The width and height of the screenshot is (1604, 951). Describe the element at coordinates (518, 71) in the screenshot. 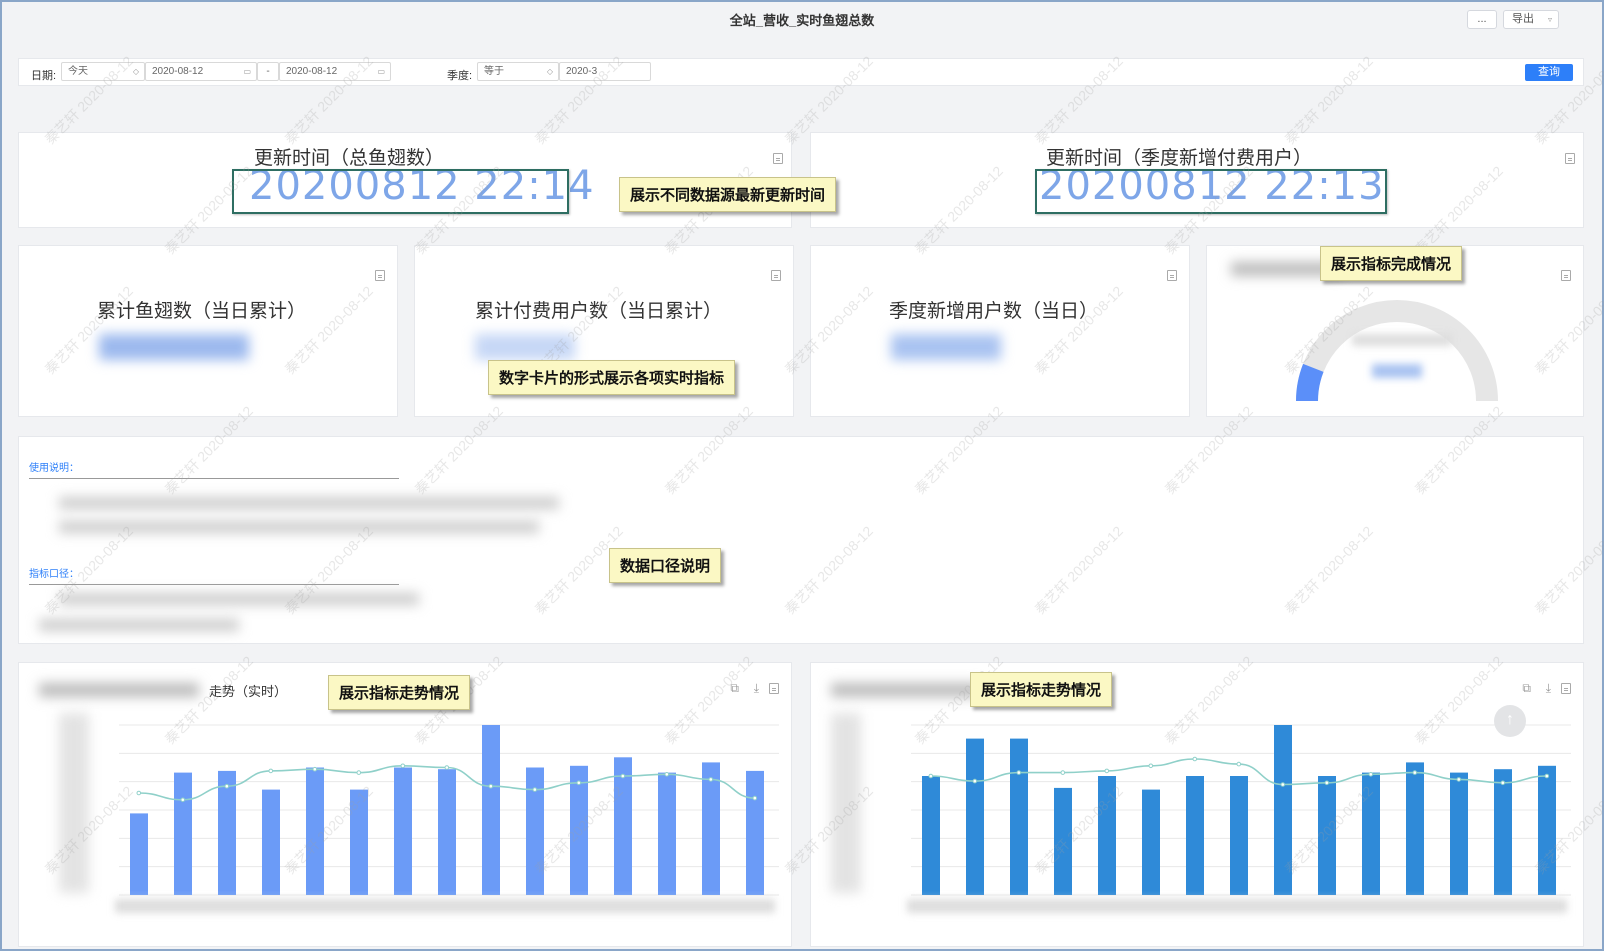

I see `quarter-operator-select: 等于 ◇` at that location.